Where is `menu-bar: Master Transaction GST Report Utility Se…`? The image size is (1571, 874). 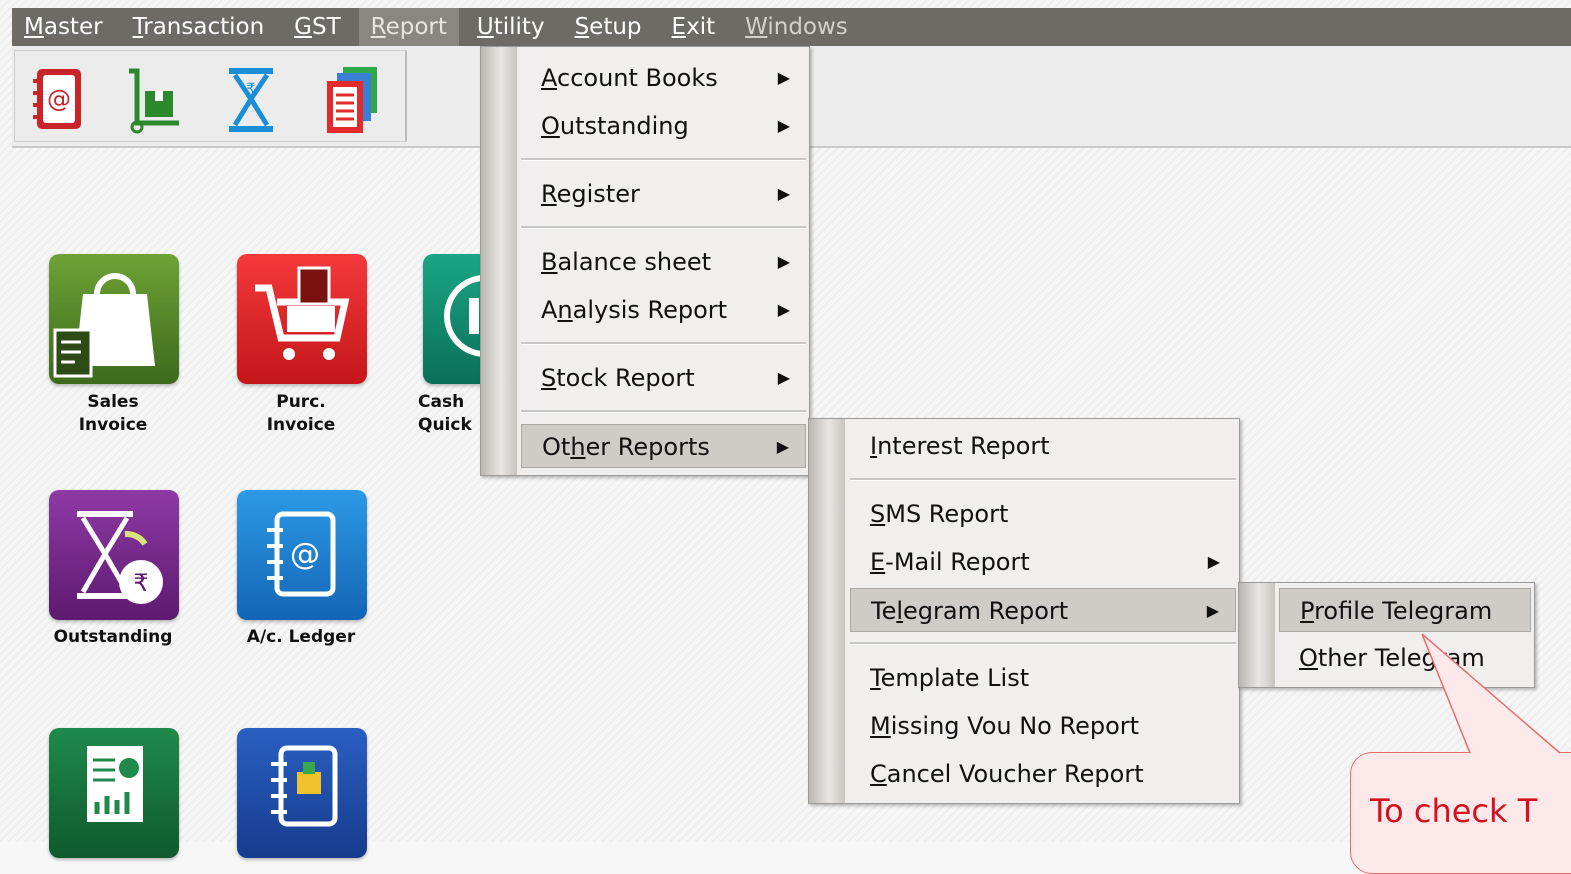
menu-bar: Master Transaction GST Report Utility Se… is located at coordinates (791, 27).